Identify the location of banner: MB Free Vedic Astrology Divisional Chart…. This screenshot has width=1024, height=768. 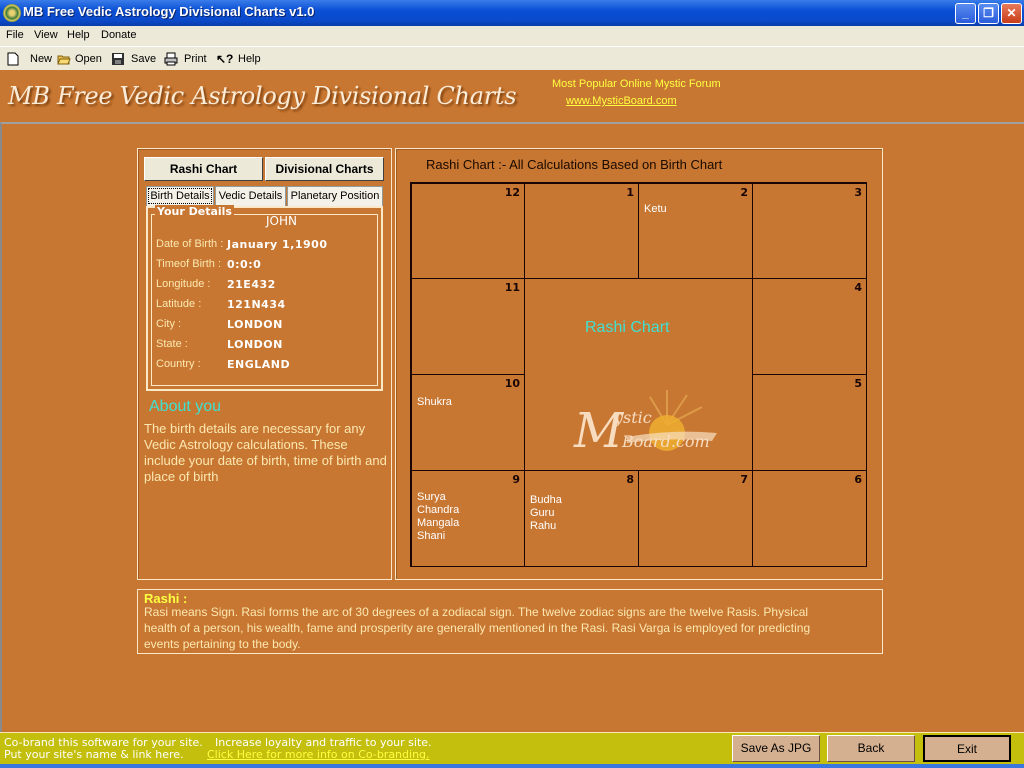
(512, 96).